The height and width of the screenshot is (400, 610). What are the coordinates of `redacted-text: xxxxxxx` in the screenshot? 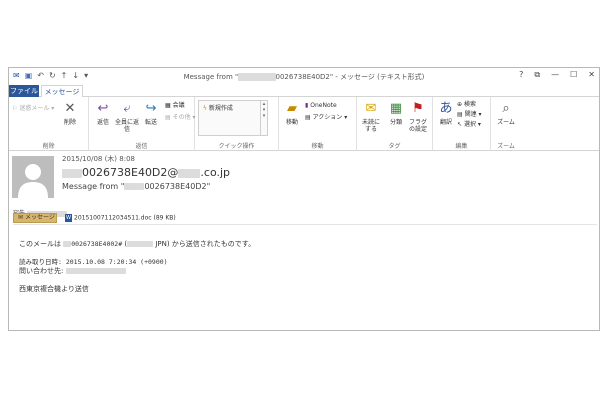 It's located at (140, 244).